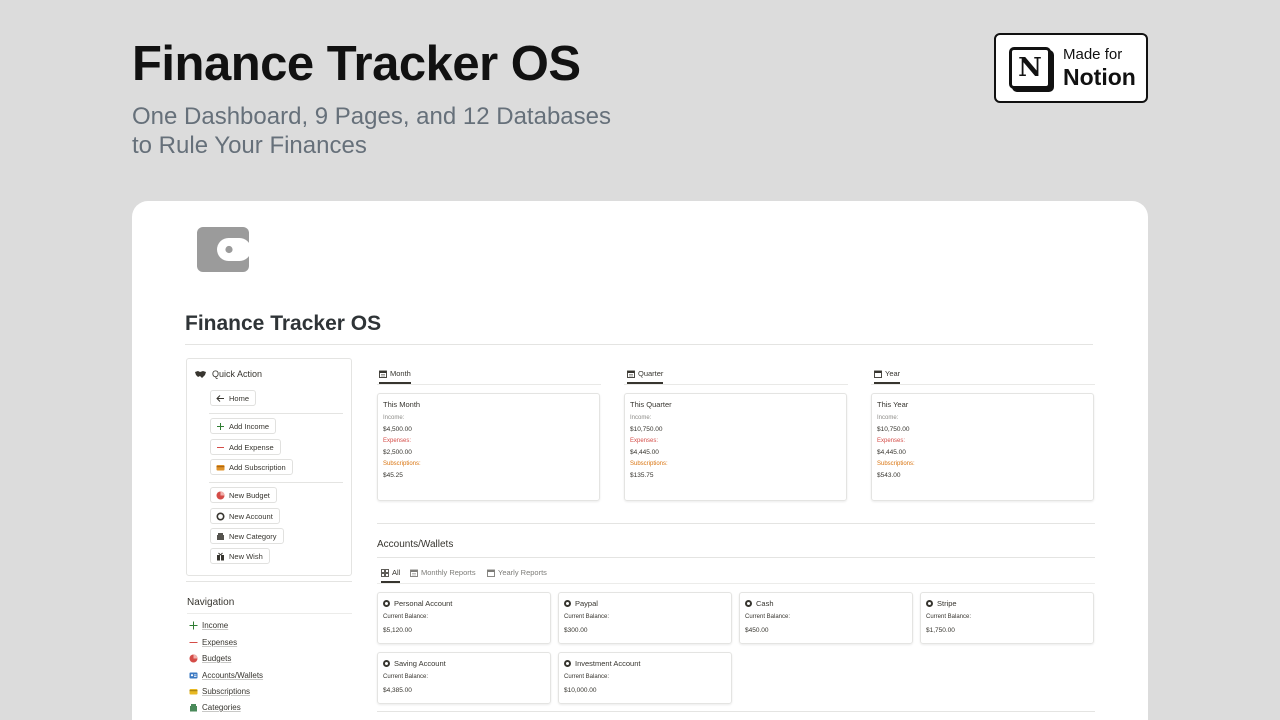 This screenshot has width=1280, height=720. I want to click on hero-title: Finance Tracker OS, so click(356, 64).